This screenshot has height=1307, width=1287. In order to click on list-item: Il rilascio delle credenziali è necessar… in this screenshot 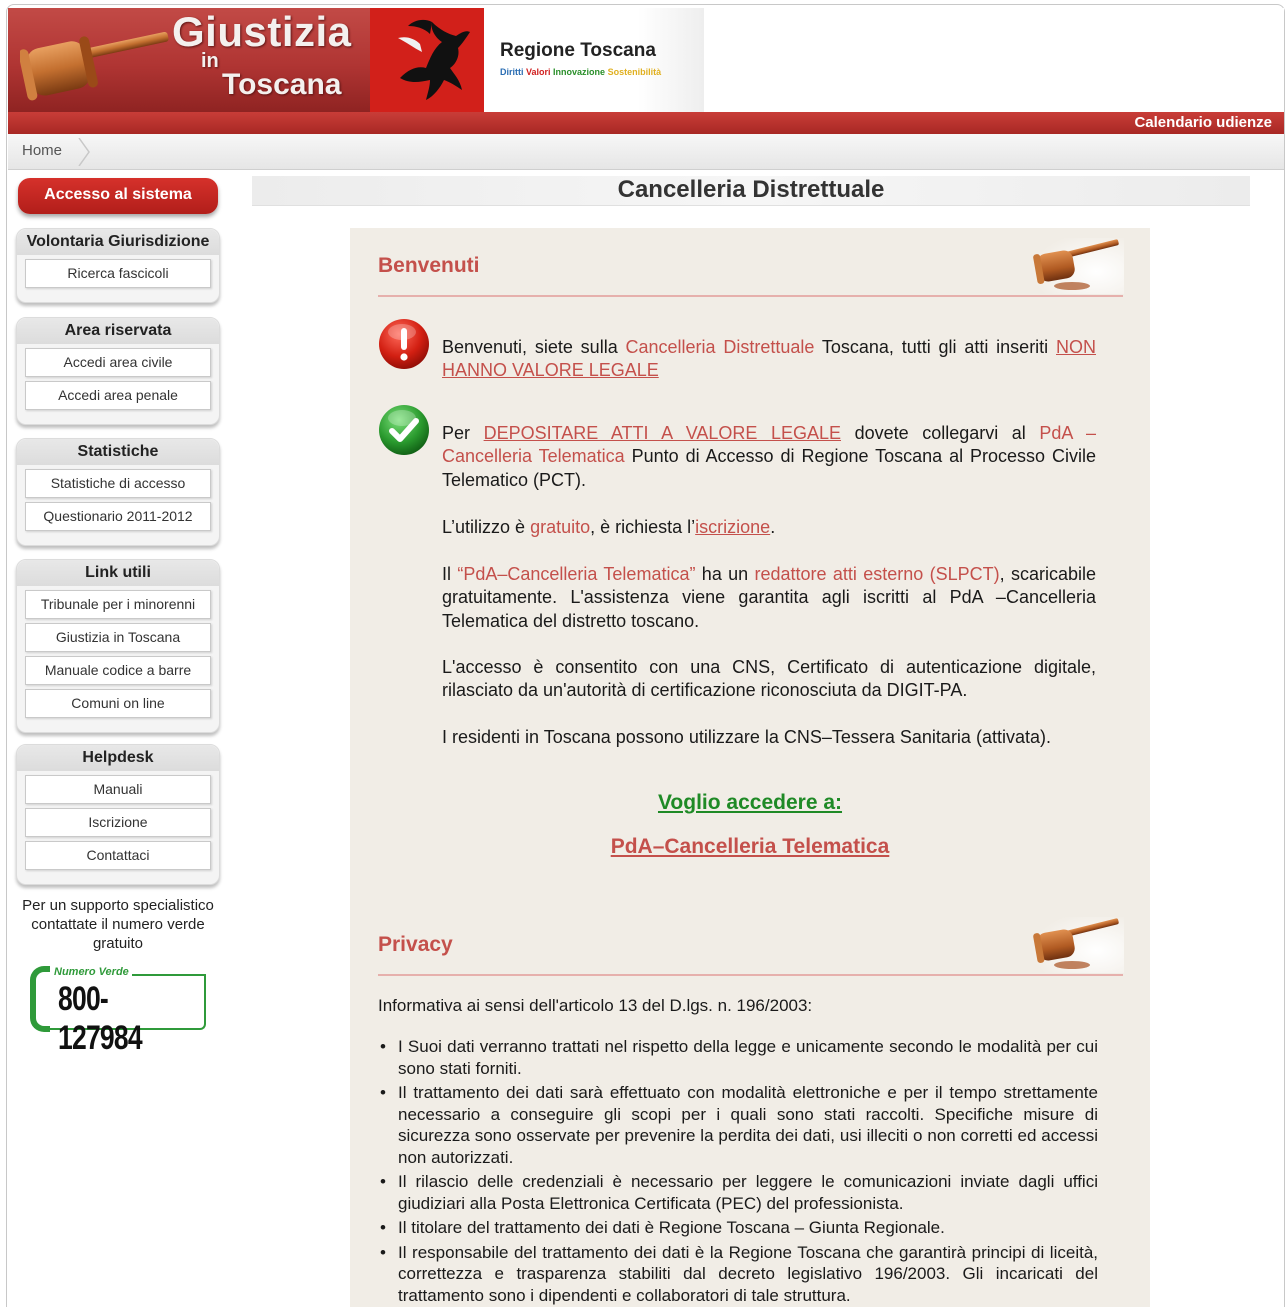, I will do `click(738, 1192)`.